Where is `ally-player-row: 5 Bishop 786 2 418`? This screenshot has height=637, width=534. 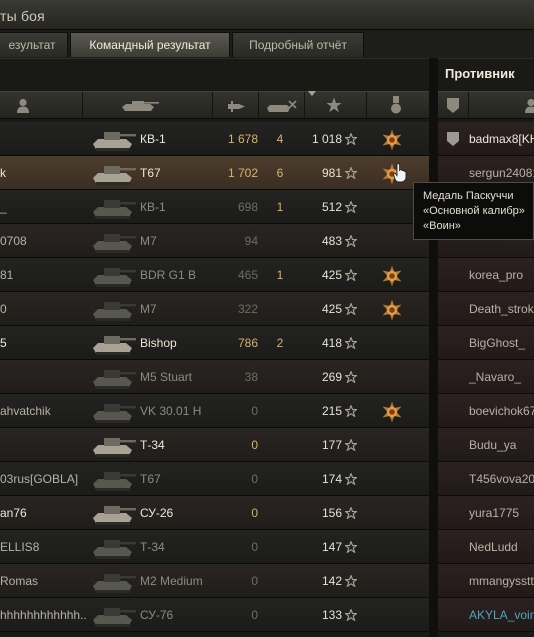
ally-player-row: 5 Bishop 786 2 418 is located at coordinates (214, 343).